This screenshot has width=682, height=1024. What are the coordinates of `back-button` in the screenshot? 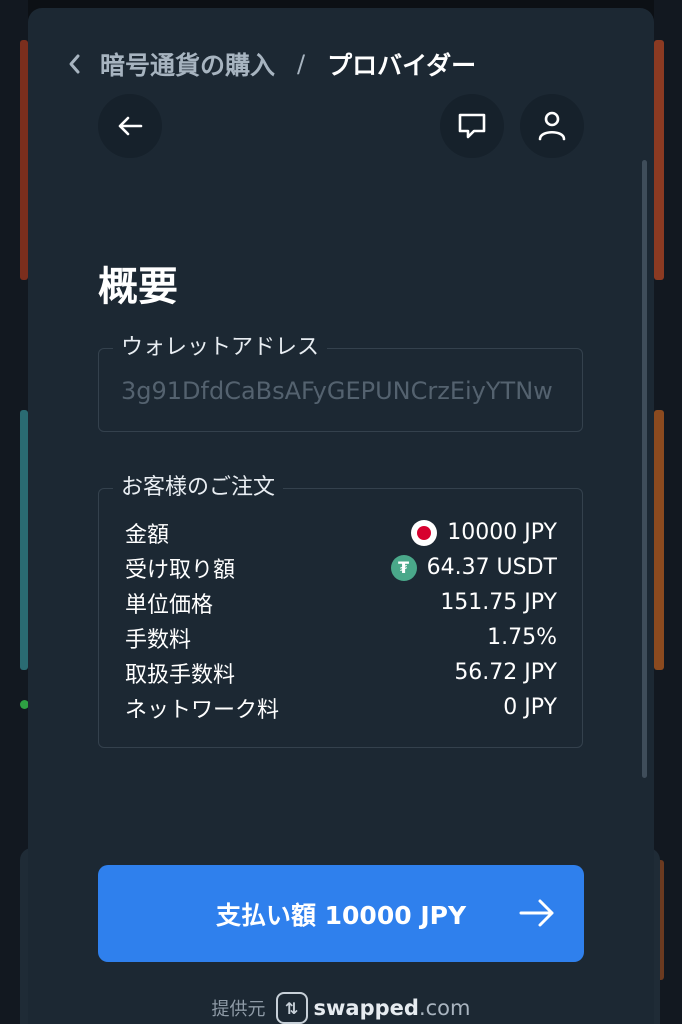 It's located at (130, 126).